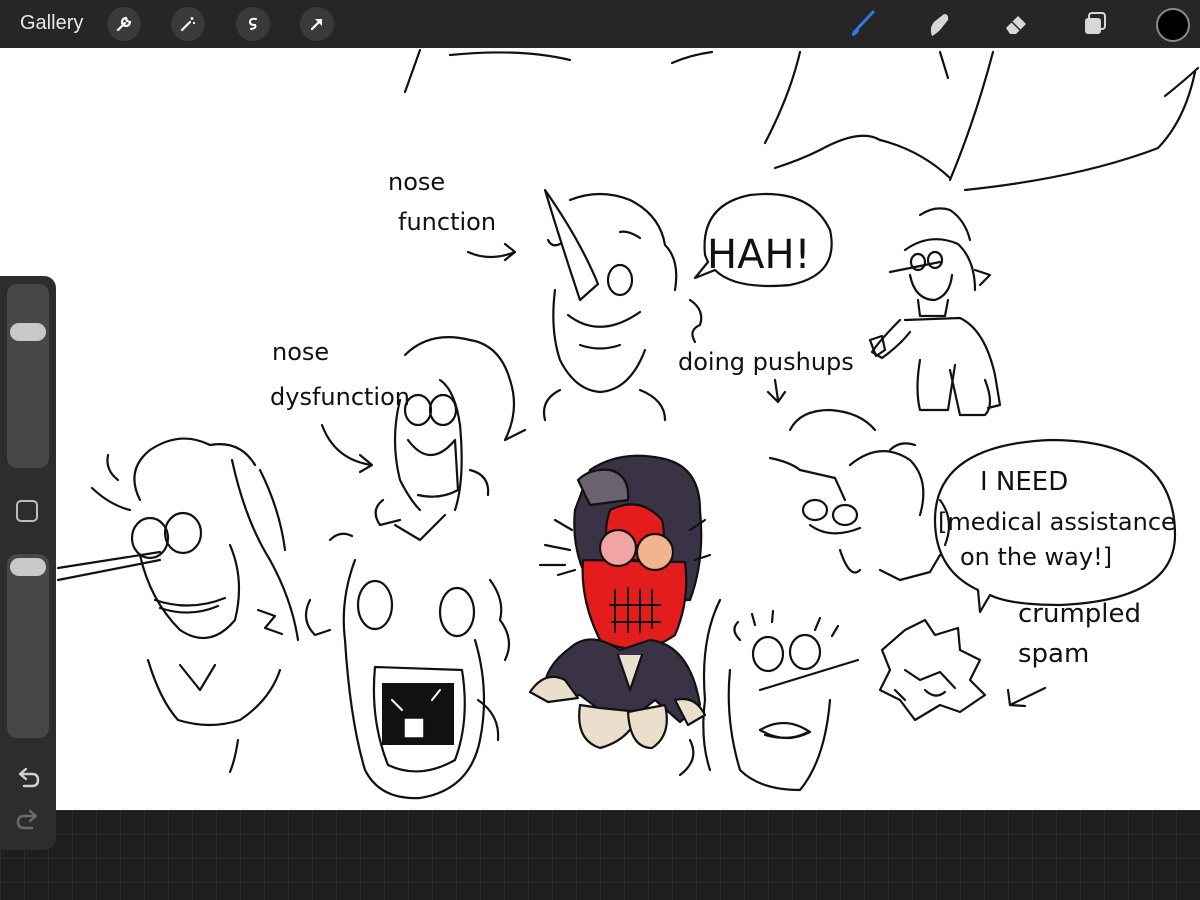  I want to click on character-nose-dysfunction, so click(450, 439).